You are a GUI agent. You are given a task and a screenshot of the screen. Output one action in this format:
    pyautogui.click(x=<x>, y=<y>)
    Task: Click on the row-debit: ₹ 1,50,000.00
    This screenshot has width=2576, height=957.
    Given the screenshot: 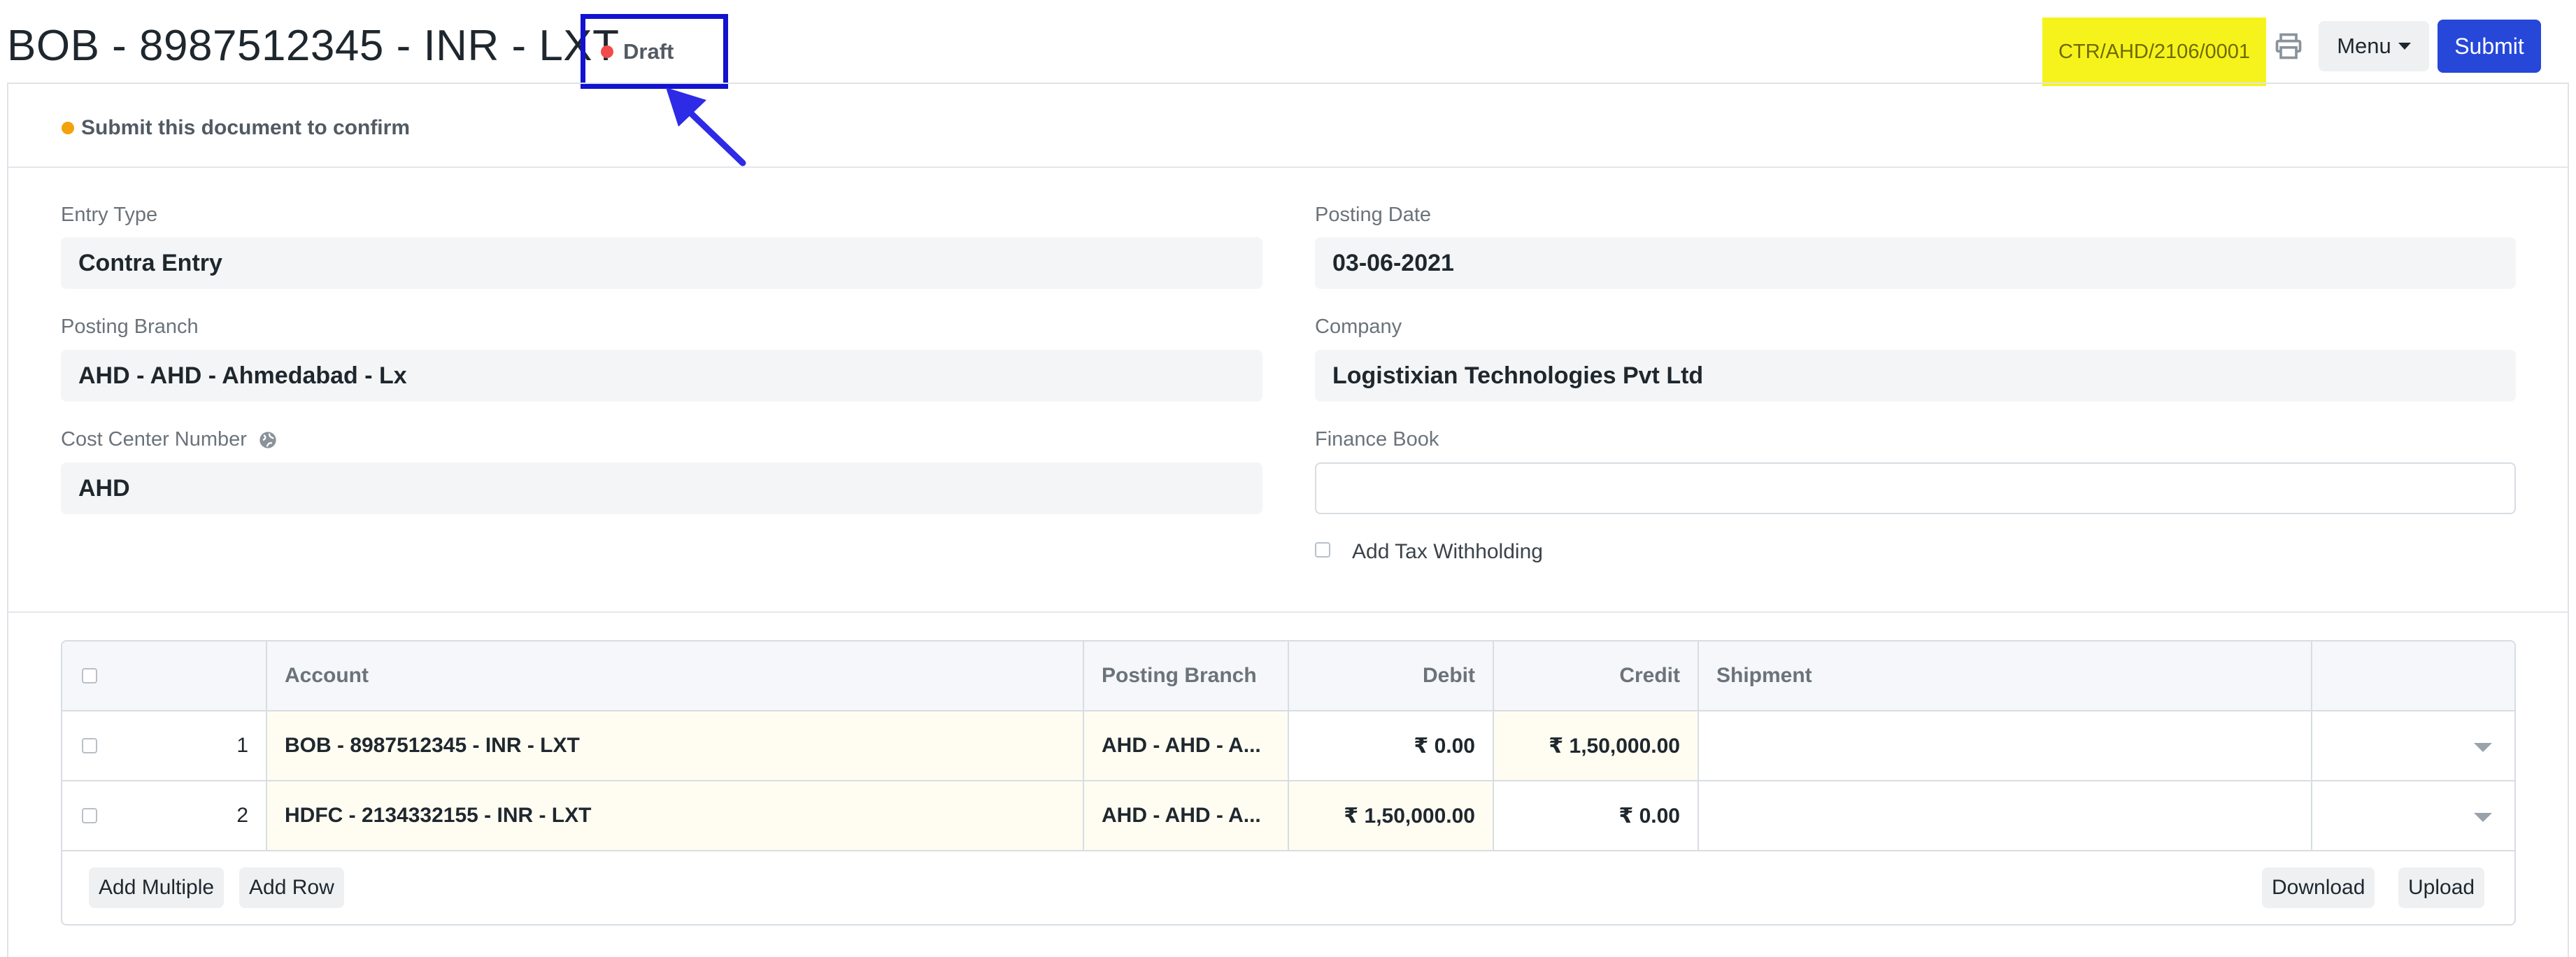 What is the action you would take?
    pyautogui.click(x=1391, y=815)
    